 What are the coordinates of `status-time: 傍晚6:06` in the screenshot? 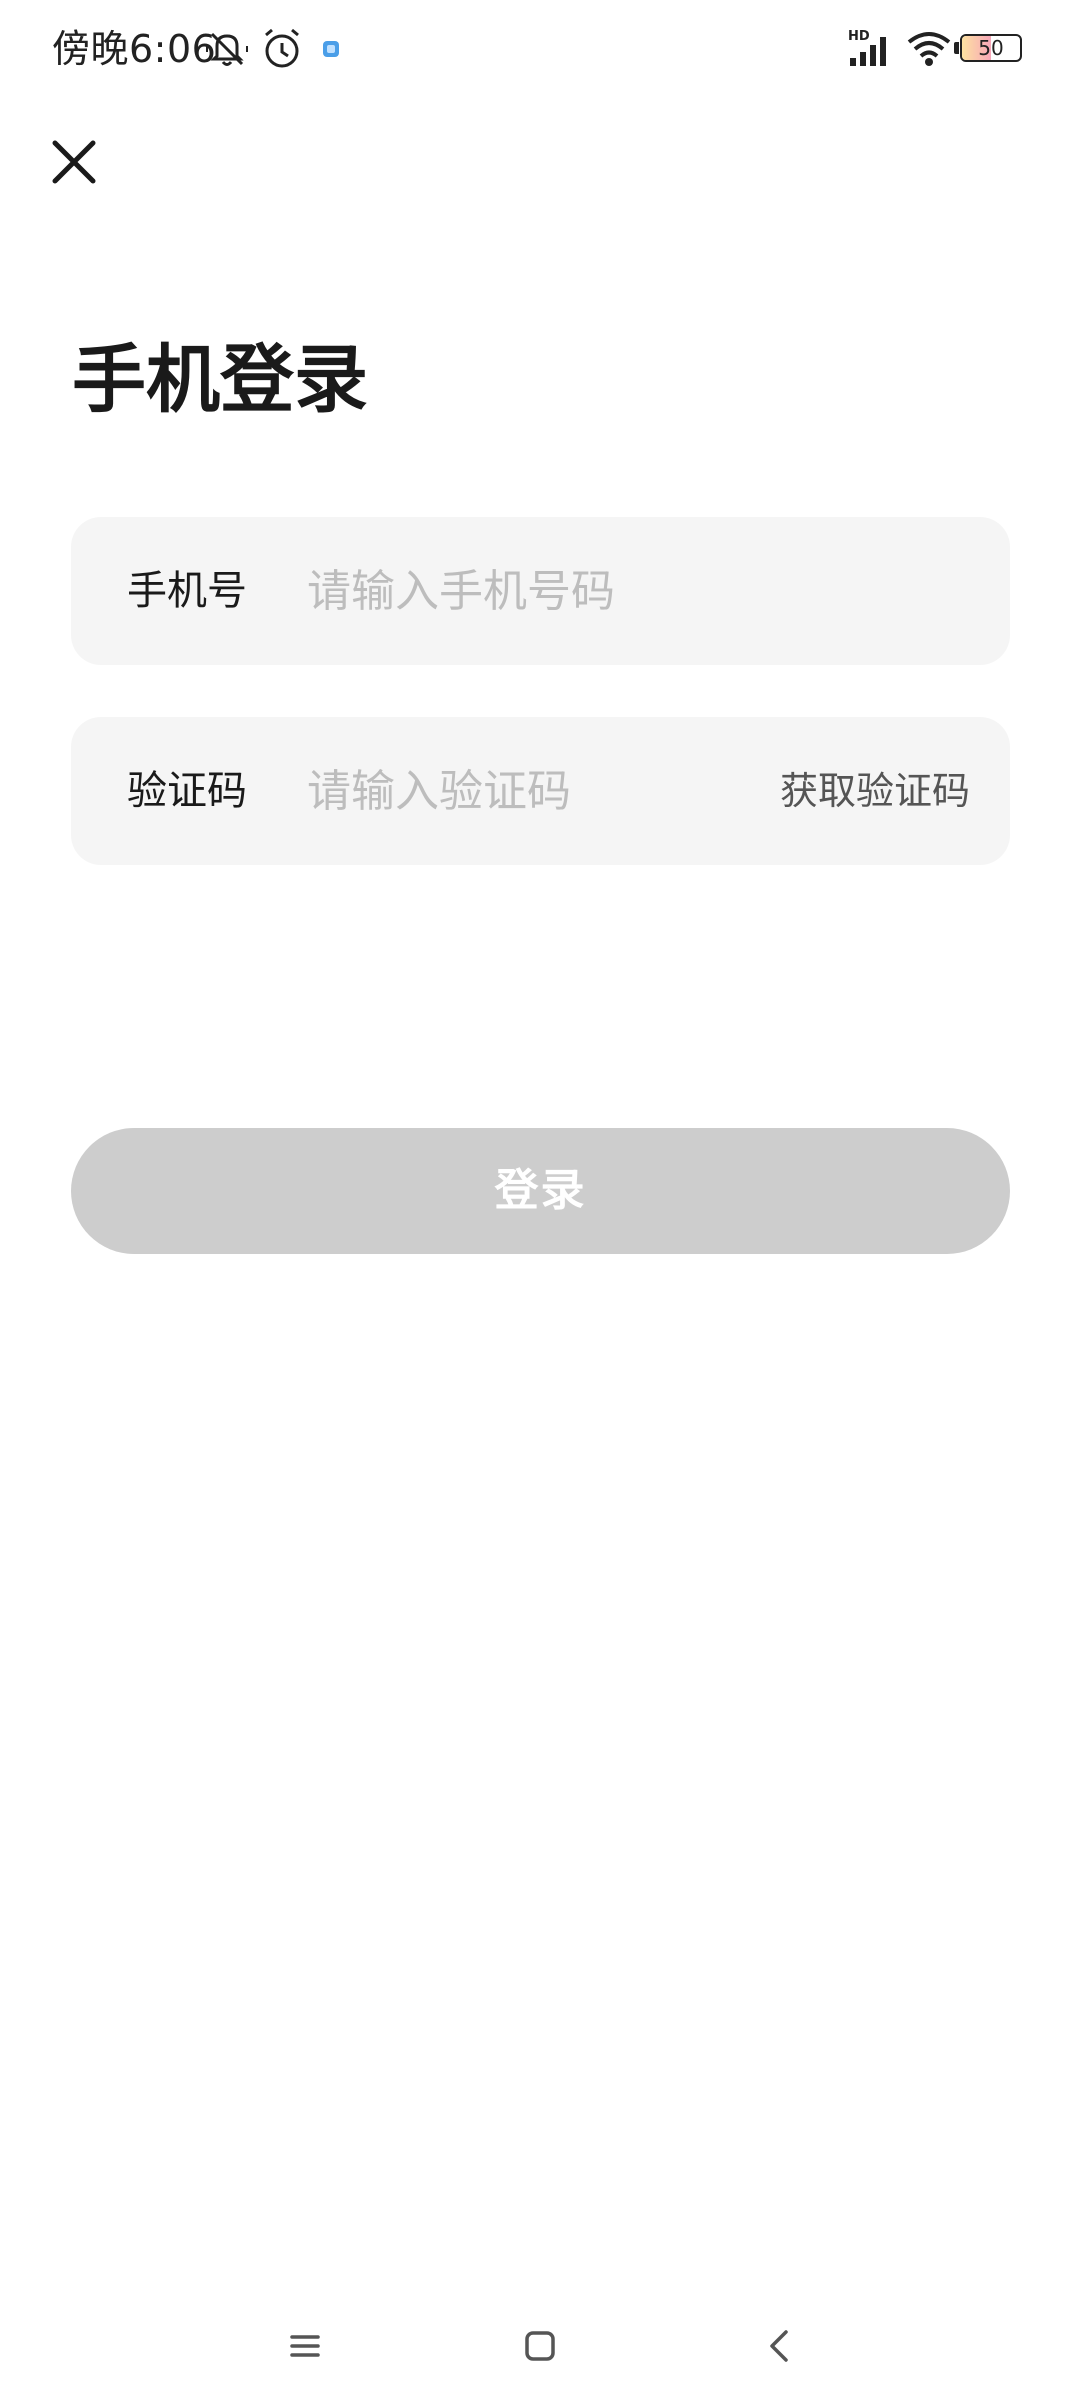 It's located at (134, 49).